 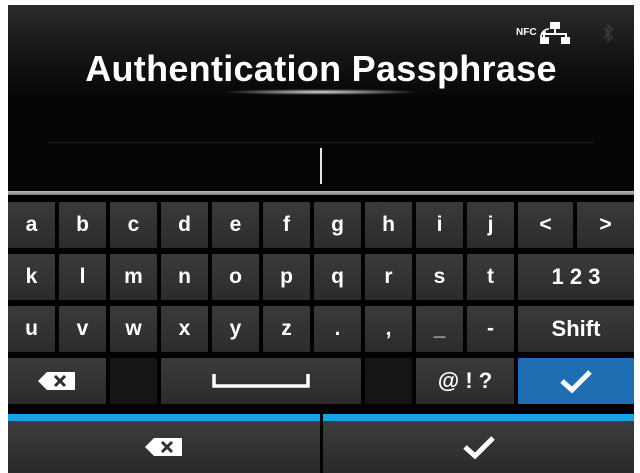 I want to click on text-cursor, so click(x=321, y=166).